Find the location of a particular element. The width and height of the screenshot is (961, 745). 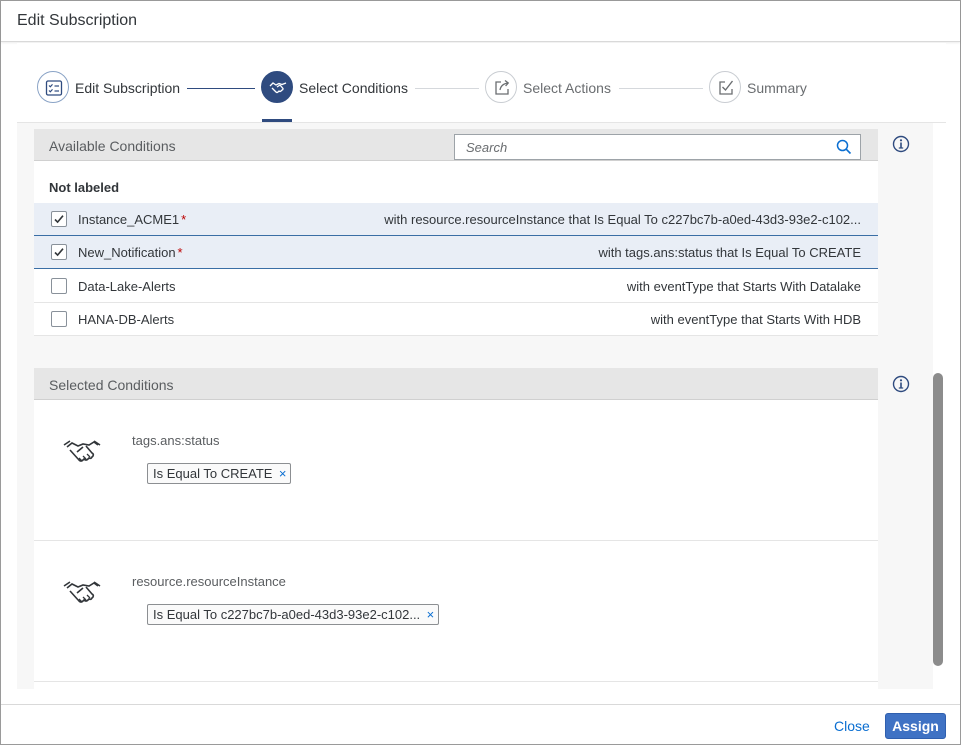

assign-button: Assign is located at coordinates (915, 726).